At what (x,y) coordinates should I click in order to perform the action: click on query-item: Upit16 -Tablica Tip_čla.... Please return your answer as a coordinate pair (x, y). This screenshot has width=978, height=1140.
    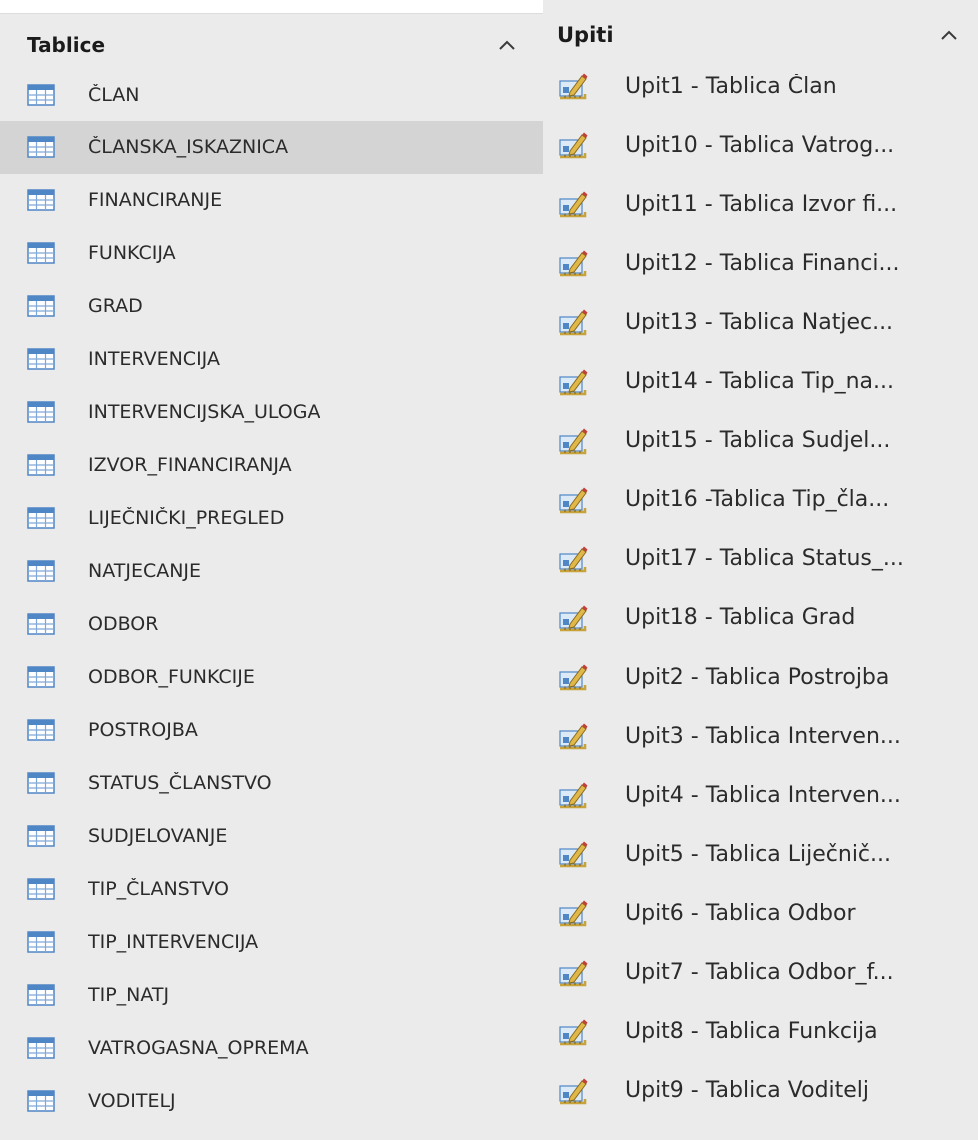
    Looking at the image, I should click on (760, 500).